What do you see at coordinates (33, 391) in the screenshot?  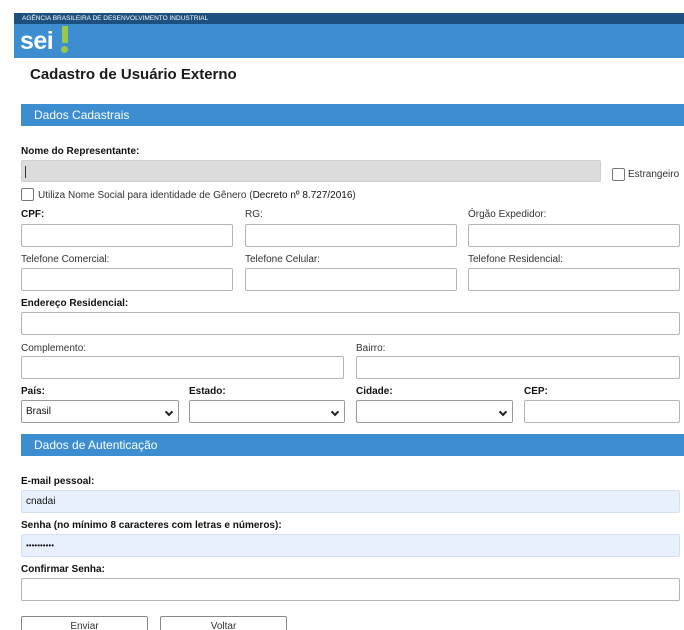 I see `pais-label: País:` at bounding box center [33, 391].